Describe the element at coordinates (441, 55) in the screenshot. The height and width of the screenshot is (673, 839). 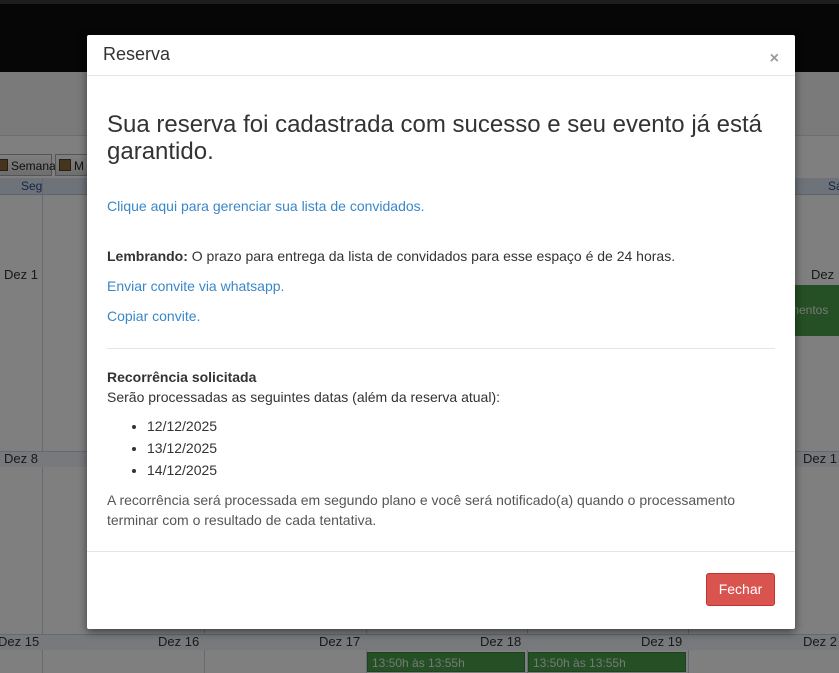
I see `modal-header: Reserva ×` at that location.